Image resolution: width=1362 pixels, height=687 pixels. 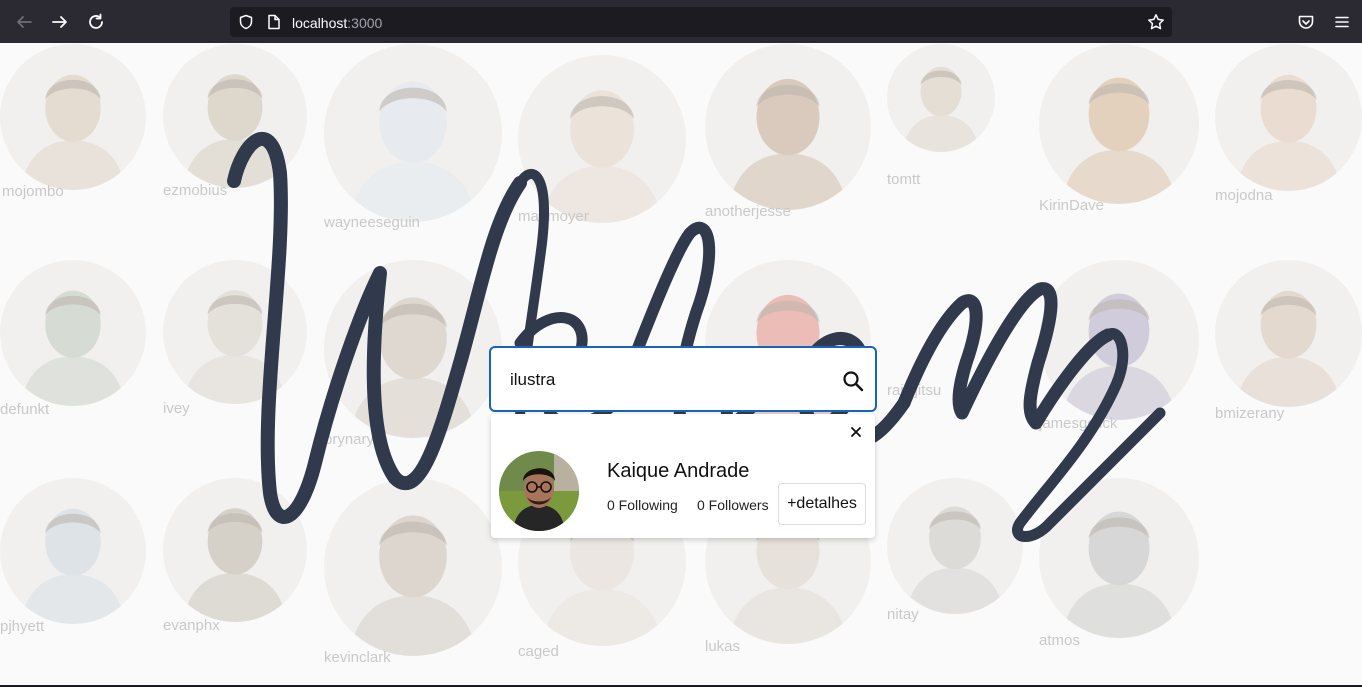 What do you see at coordinates (914, 390) in the screenshot?
I see `username-label: railsjitsu` at bounding box center [914, 390].